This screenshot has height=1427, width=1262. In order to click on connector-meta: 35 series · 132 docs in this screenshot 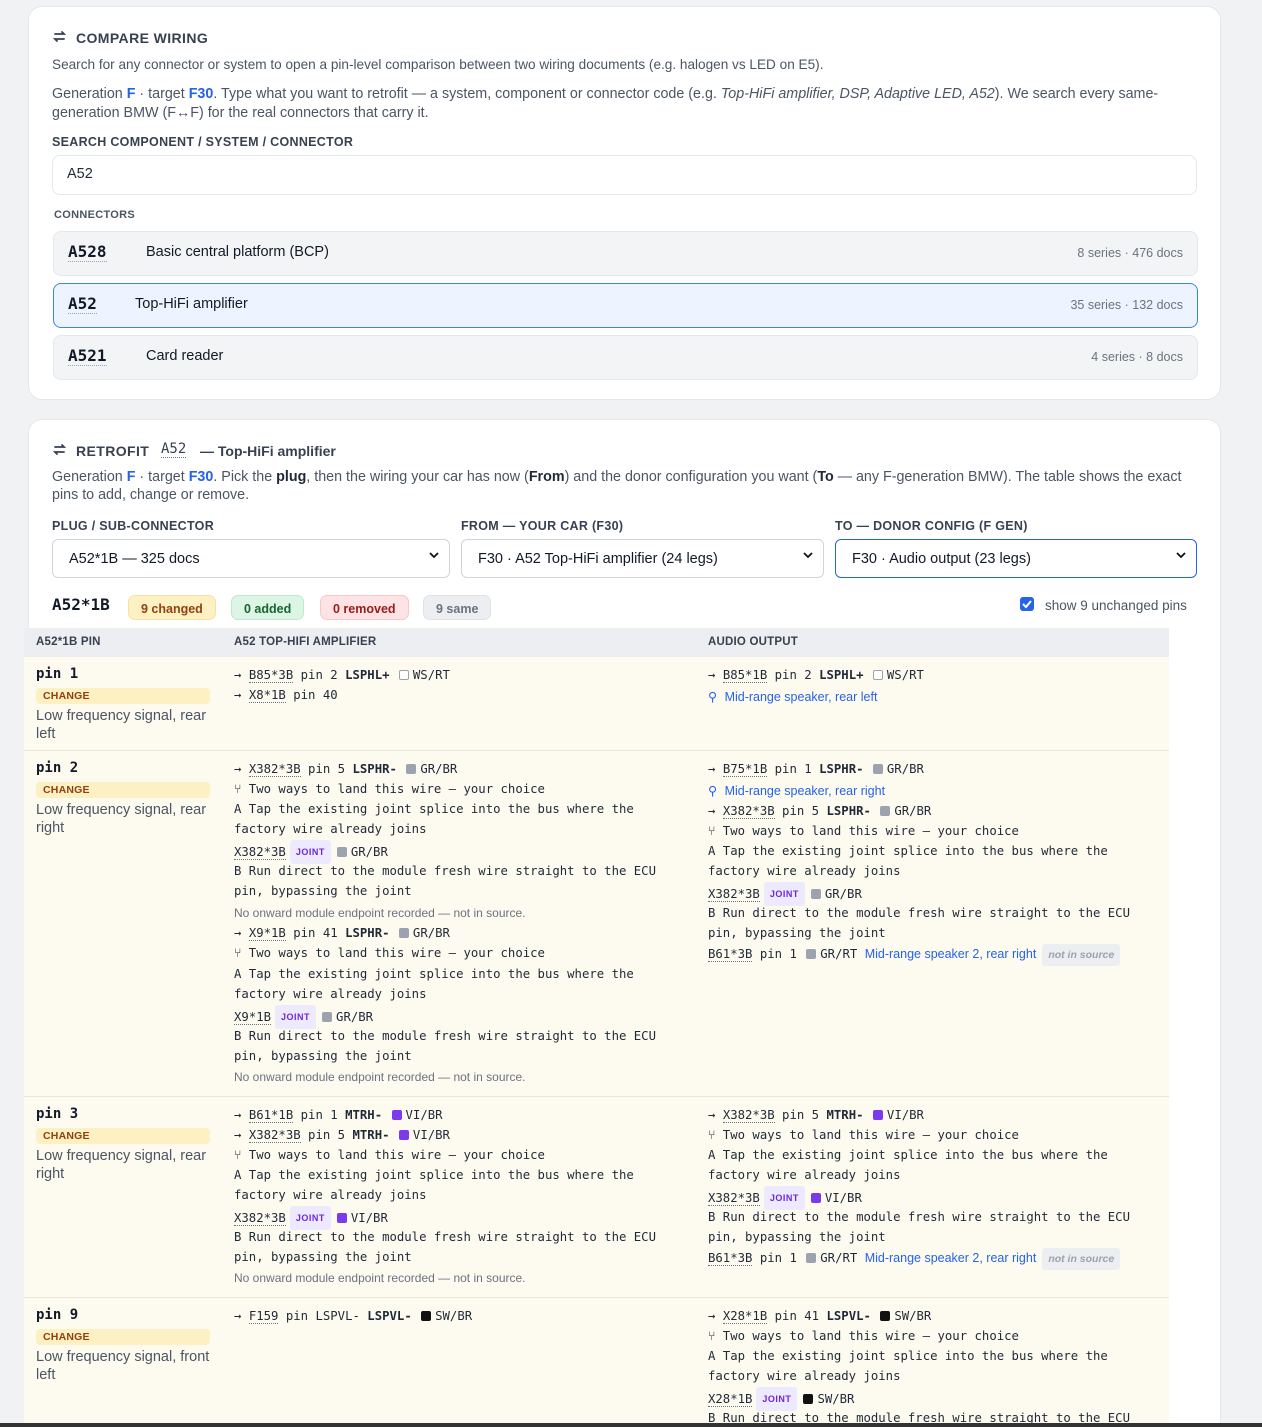, I will do `click(1126, 305)`.